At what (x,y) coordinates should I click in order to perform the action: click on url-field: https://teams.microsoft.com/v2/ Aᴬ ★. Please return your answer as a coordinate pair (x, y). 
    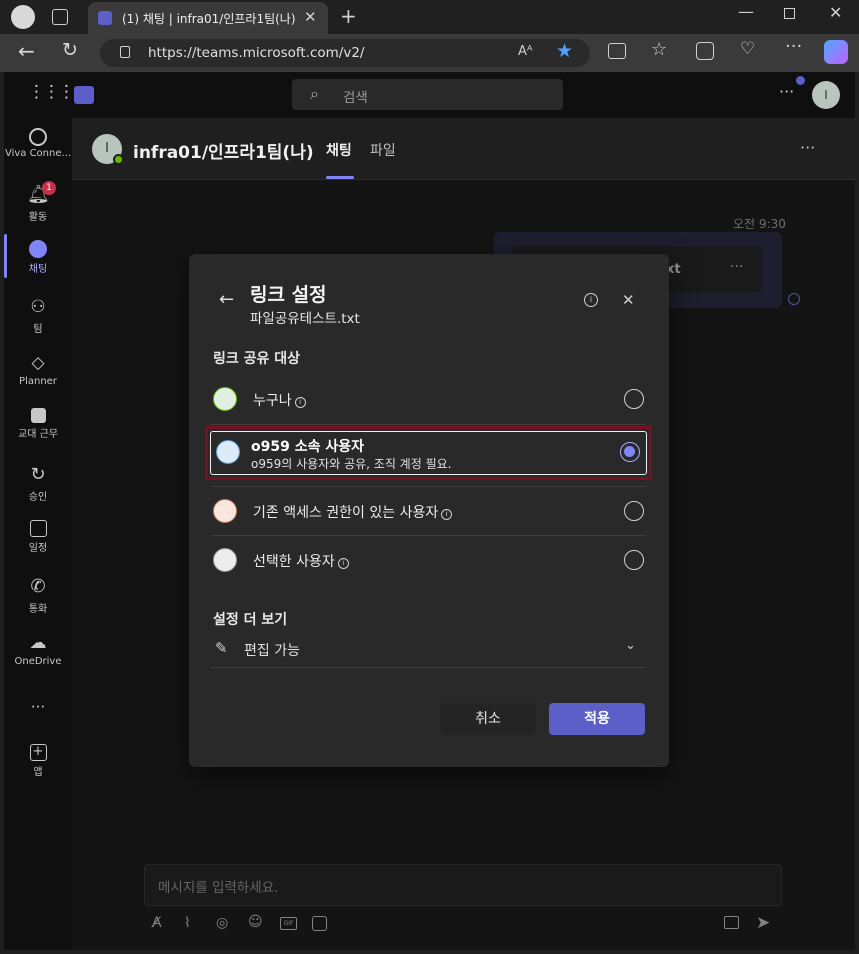
    Looking at the image, I should click on (345, 53).